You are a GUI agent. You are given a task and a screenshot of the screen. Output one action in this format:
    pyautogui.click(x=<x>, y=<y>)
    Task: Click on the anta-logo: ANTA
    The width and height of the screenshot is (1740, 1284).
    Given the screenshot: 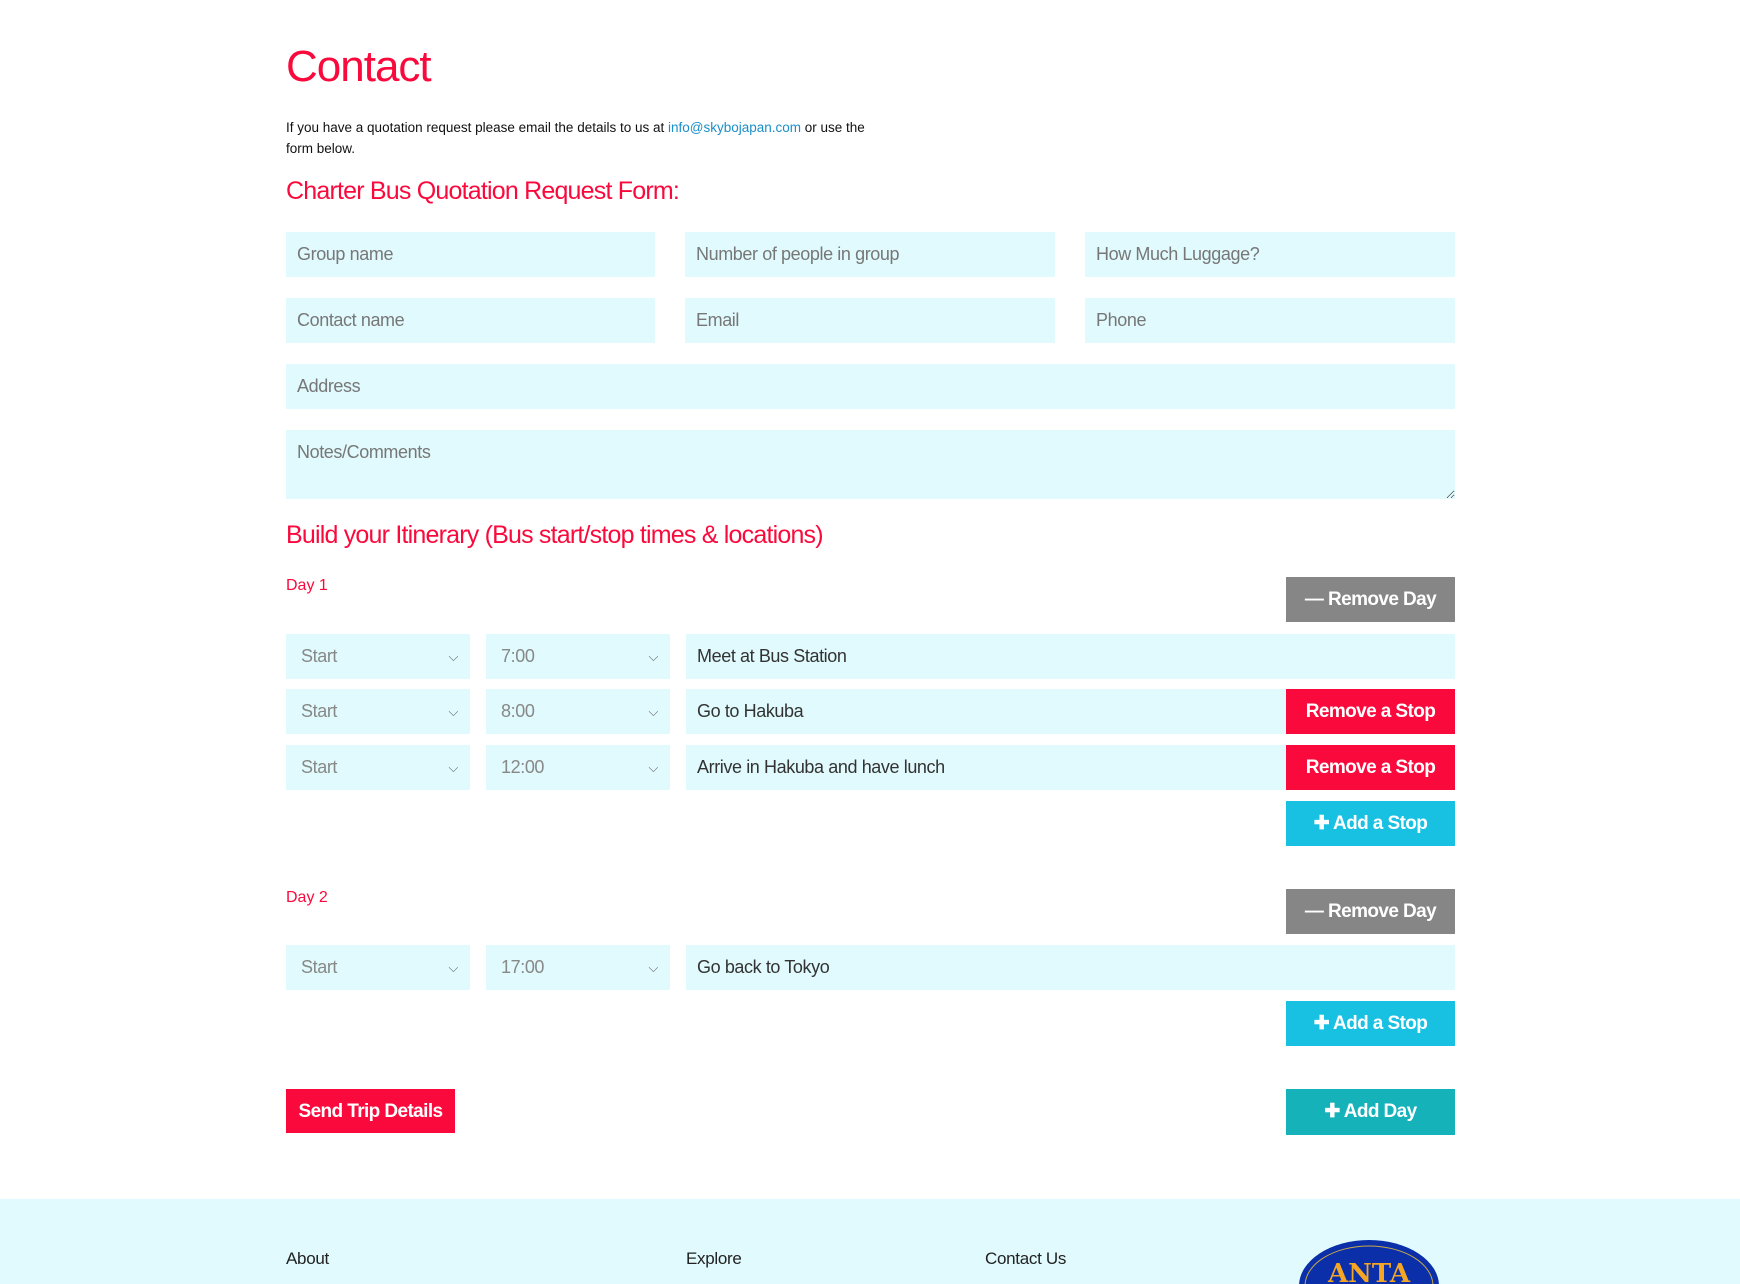 What is the action you would take?
    pyautogui.click(x=1369, y=1262)
    